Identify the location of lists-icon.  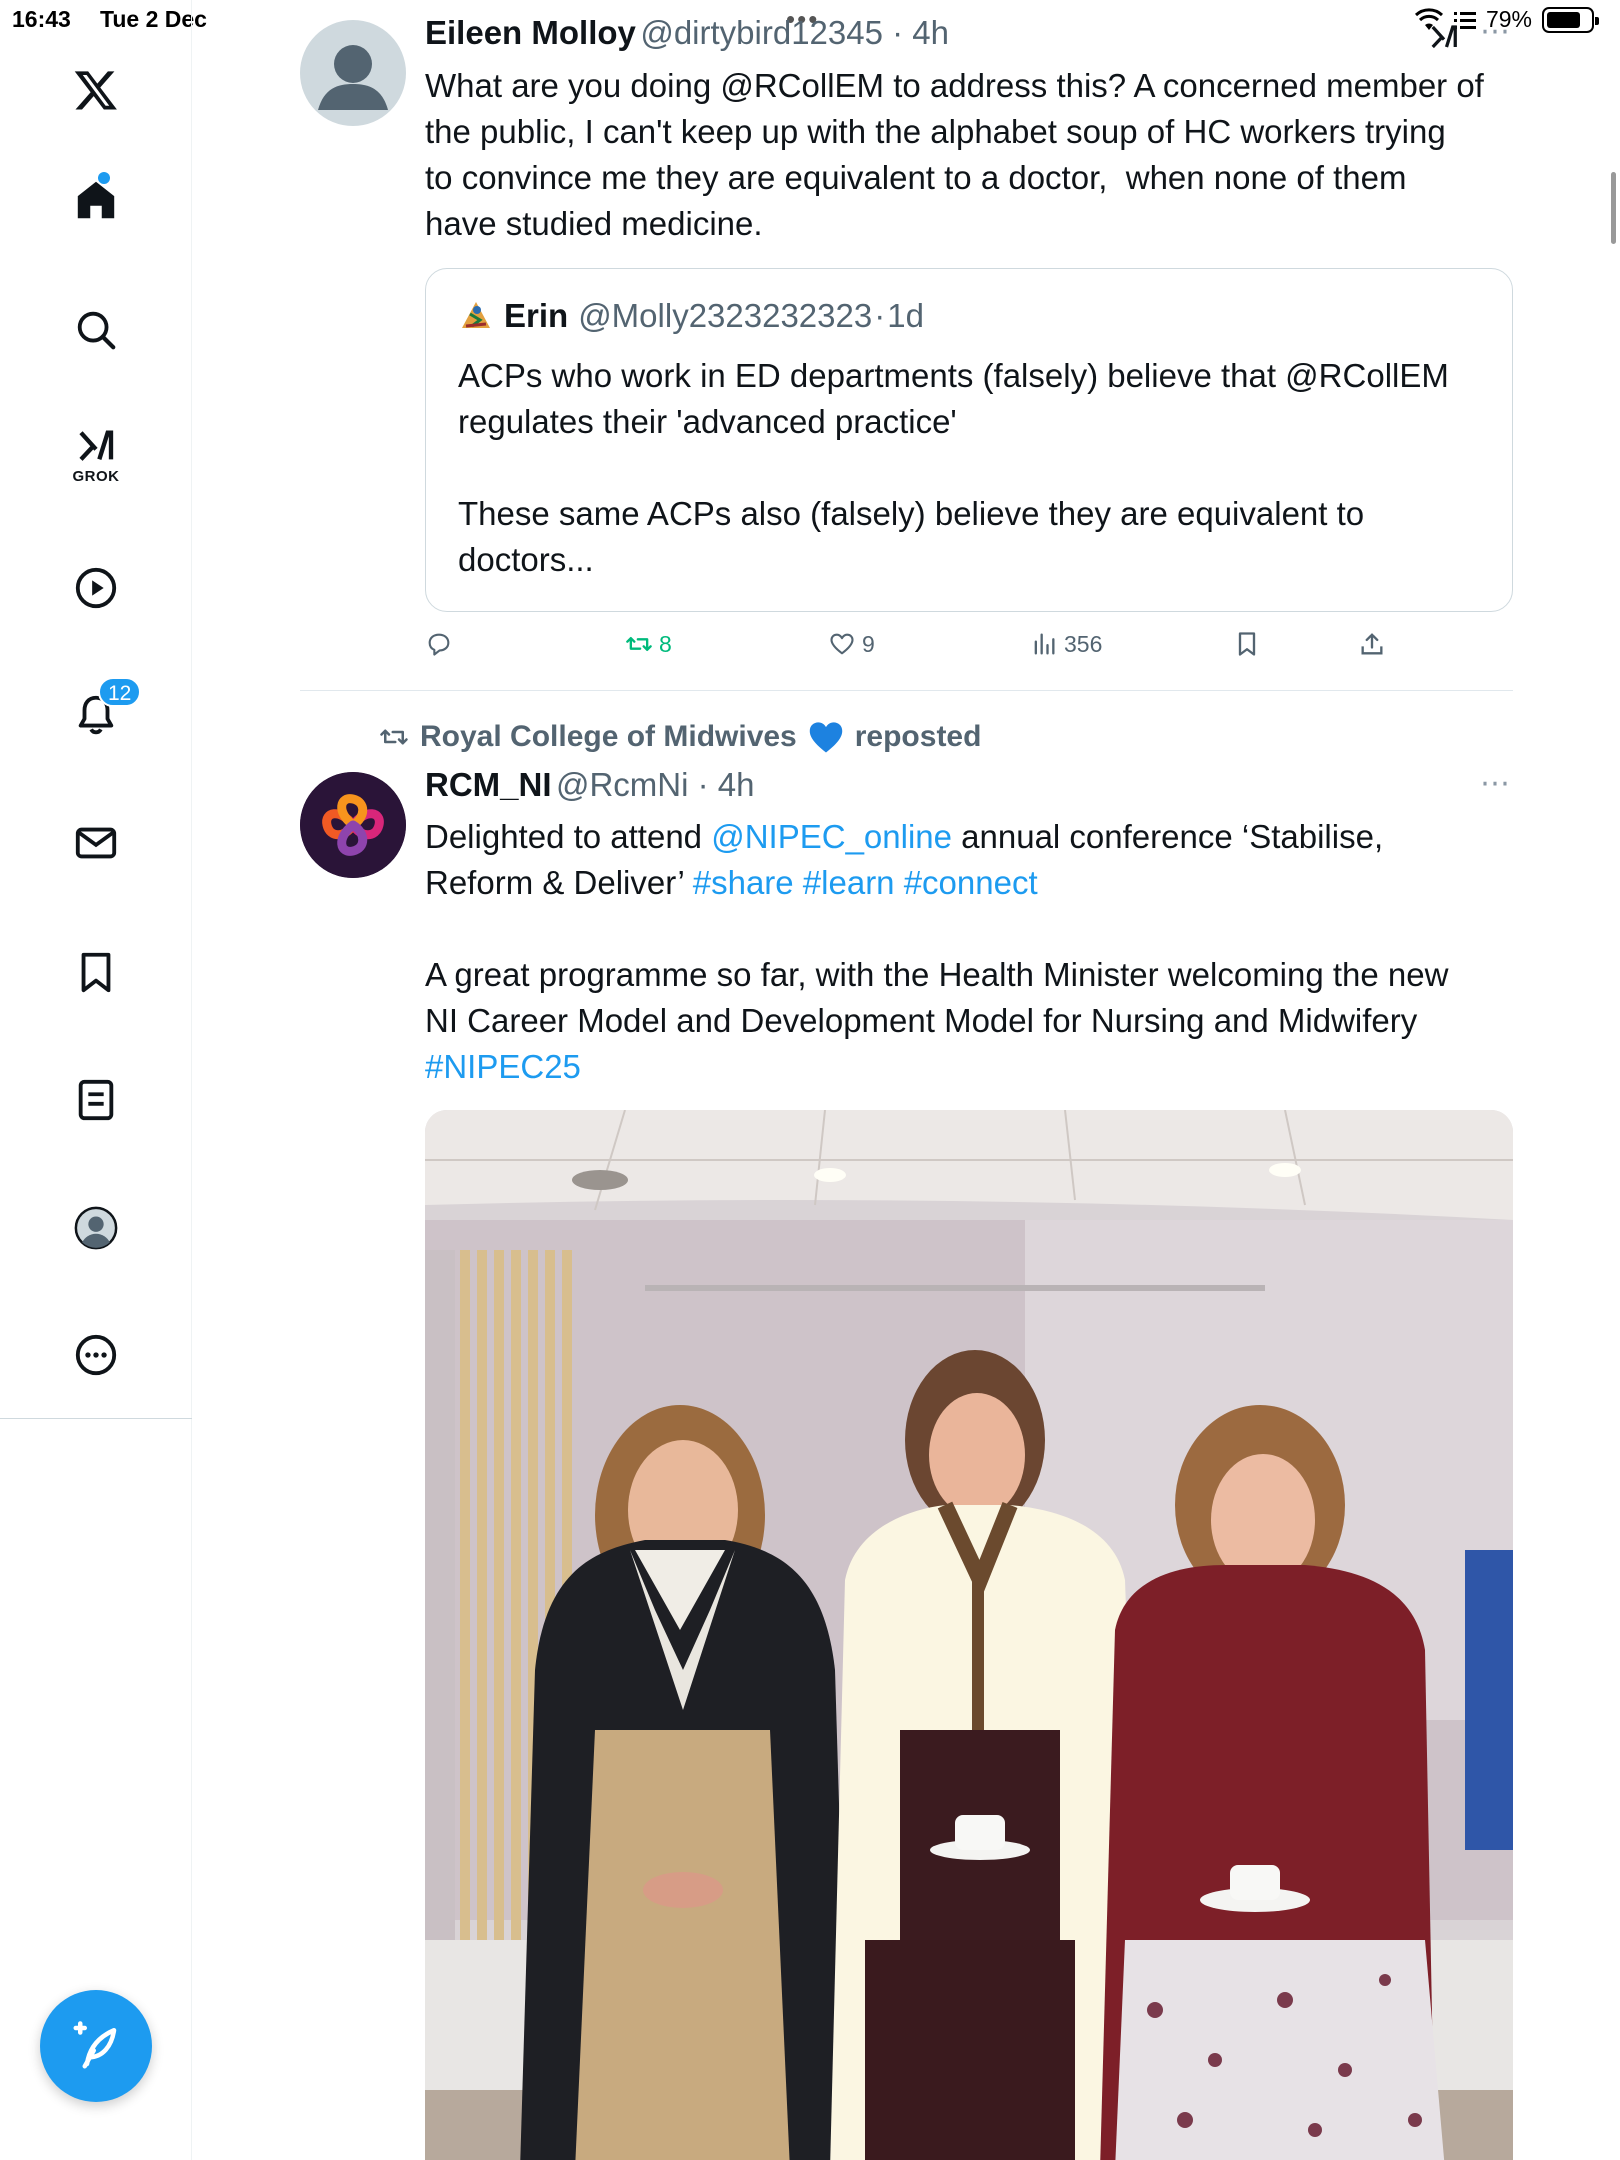
(96, 1100).